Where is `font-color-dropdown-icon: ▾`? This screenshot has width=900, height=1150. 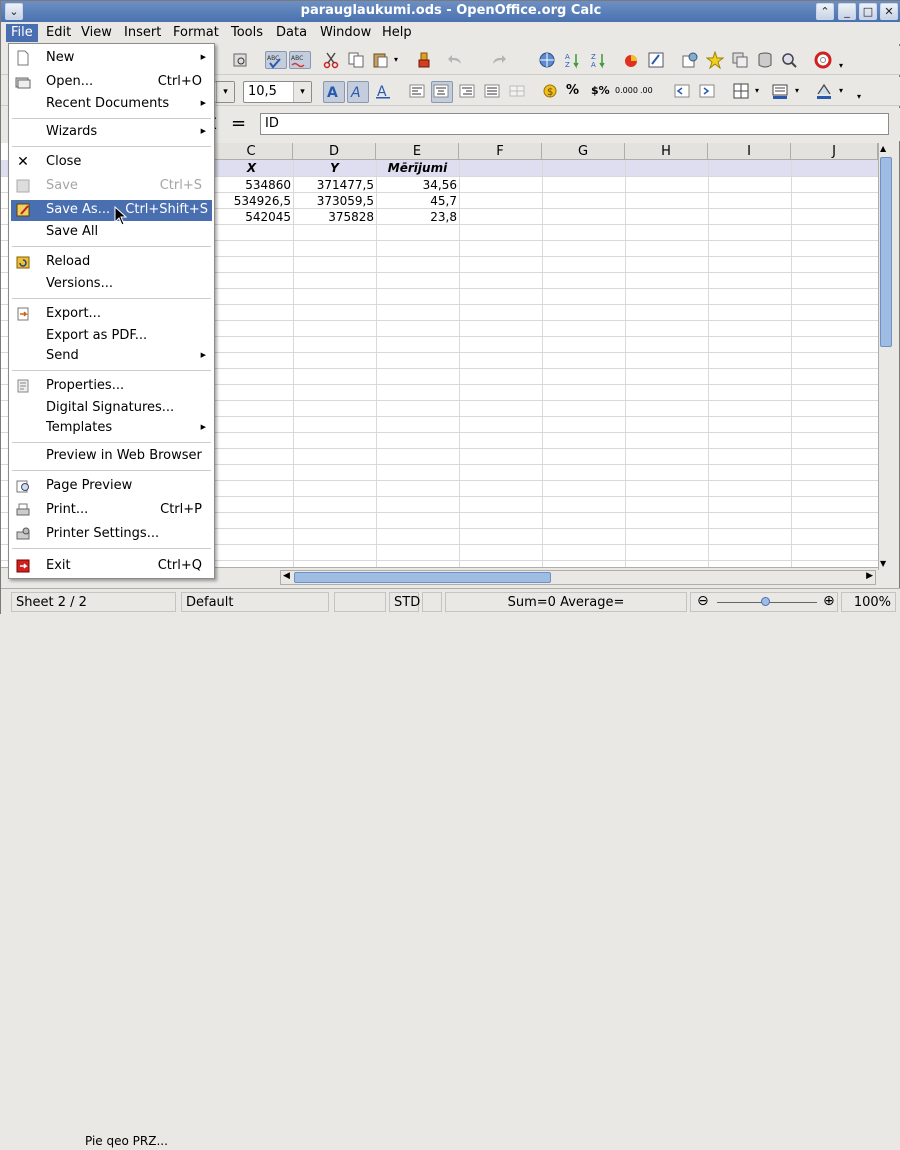 font-color-dropdown-icon: ▾ is located at coordinates (844, 91).